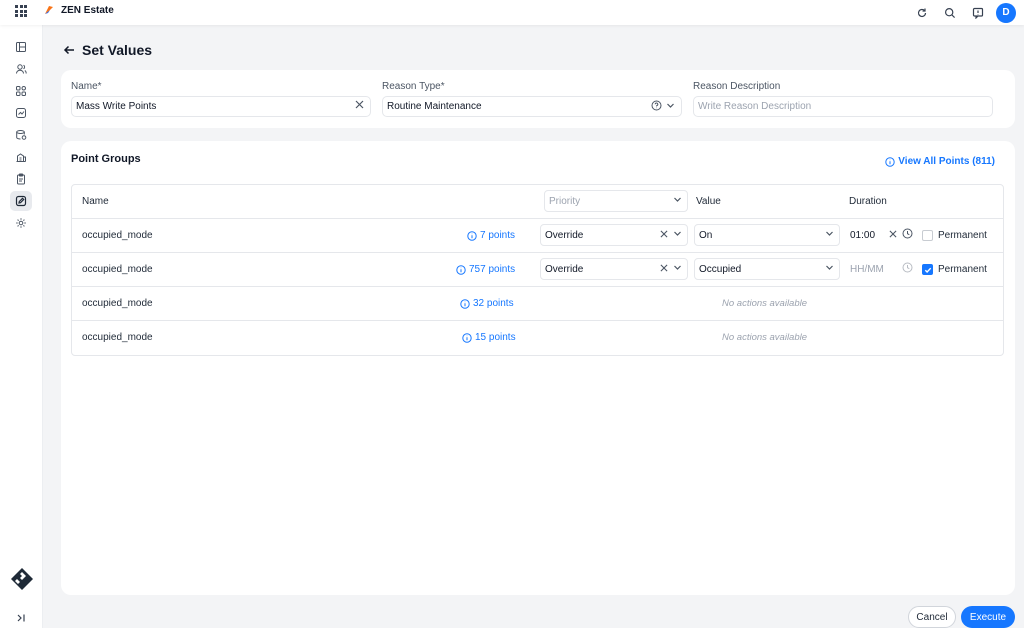 This screenshot has height=628, width=1024. Describe the element at coordinates (21, 135) in the screenshot. I see `database-icon` at that location.